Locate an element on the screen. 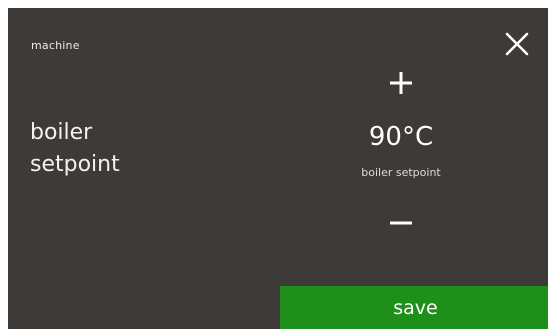 This screenshot has width=548, height=329. setpoint-value: 90°C is located at coordinates (401, 137).